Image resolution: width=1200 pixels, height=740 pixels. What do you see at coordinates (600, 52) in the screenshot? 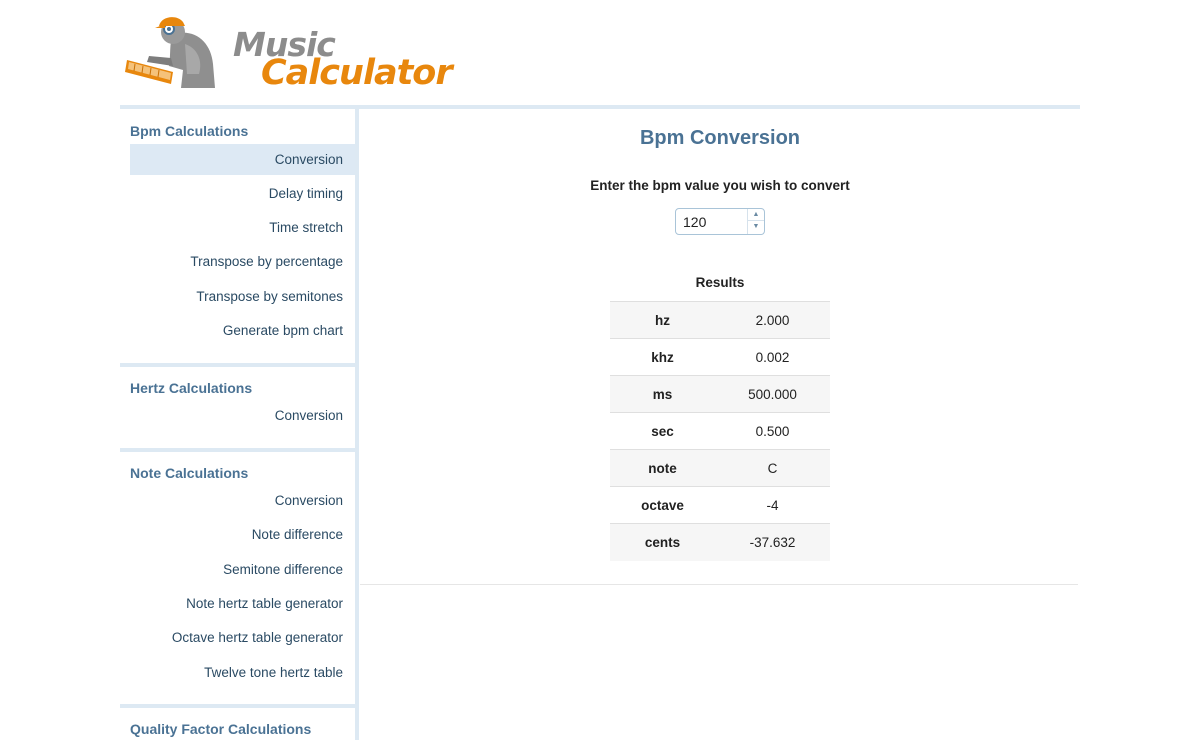
I see `header: Music Calculator` at bounding box center [600, 52].